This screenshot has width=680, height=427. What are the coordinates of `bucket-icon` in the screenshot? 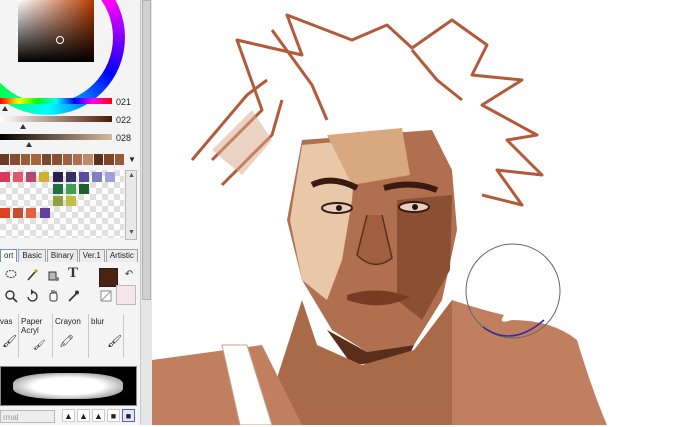 It's located at (53, 275).